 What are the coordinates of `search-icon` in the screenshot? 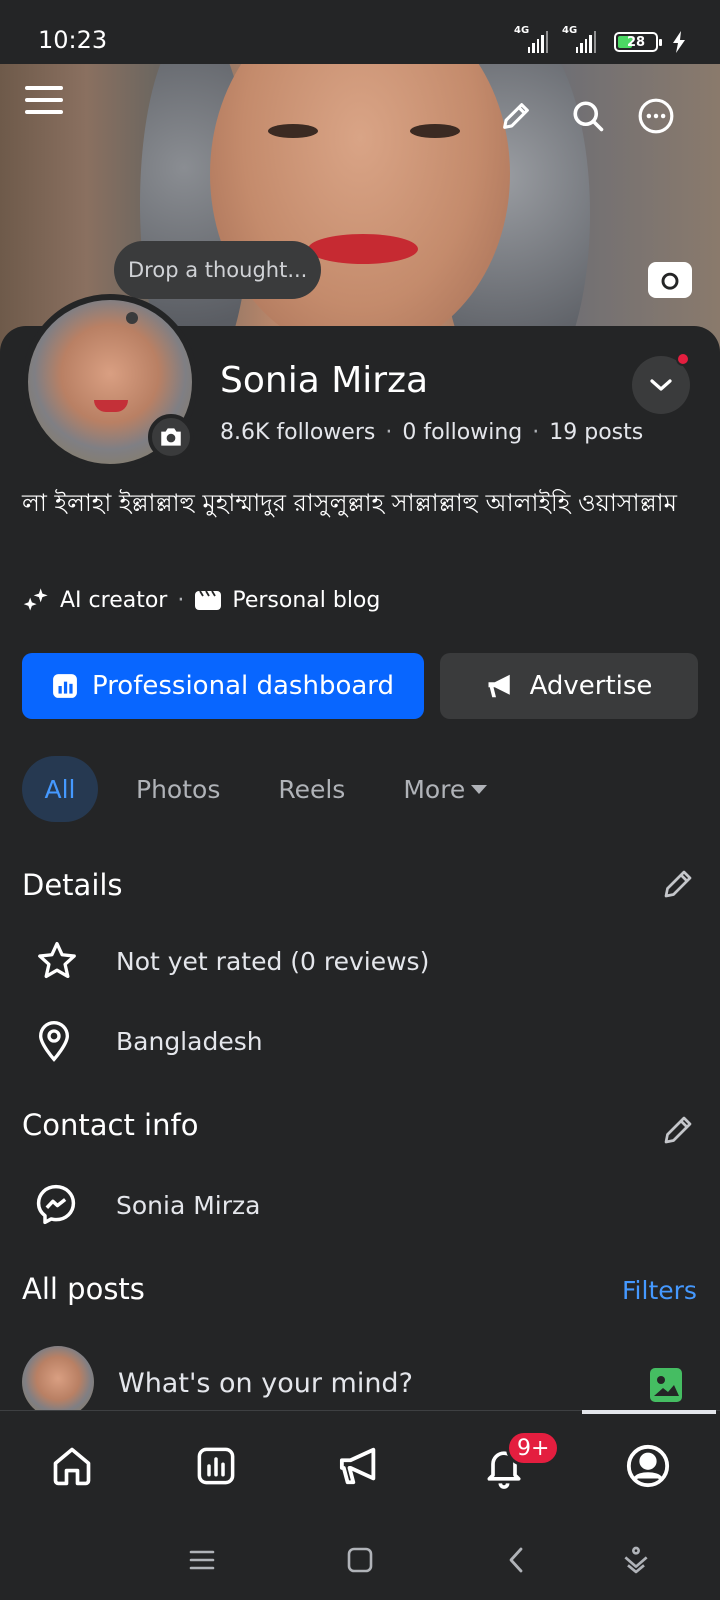 It's located at (588, 116).